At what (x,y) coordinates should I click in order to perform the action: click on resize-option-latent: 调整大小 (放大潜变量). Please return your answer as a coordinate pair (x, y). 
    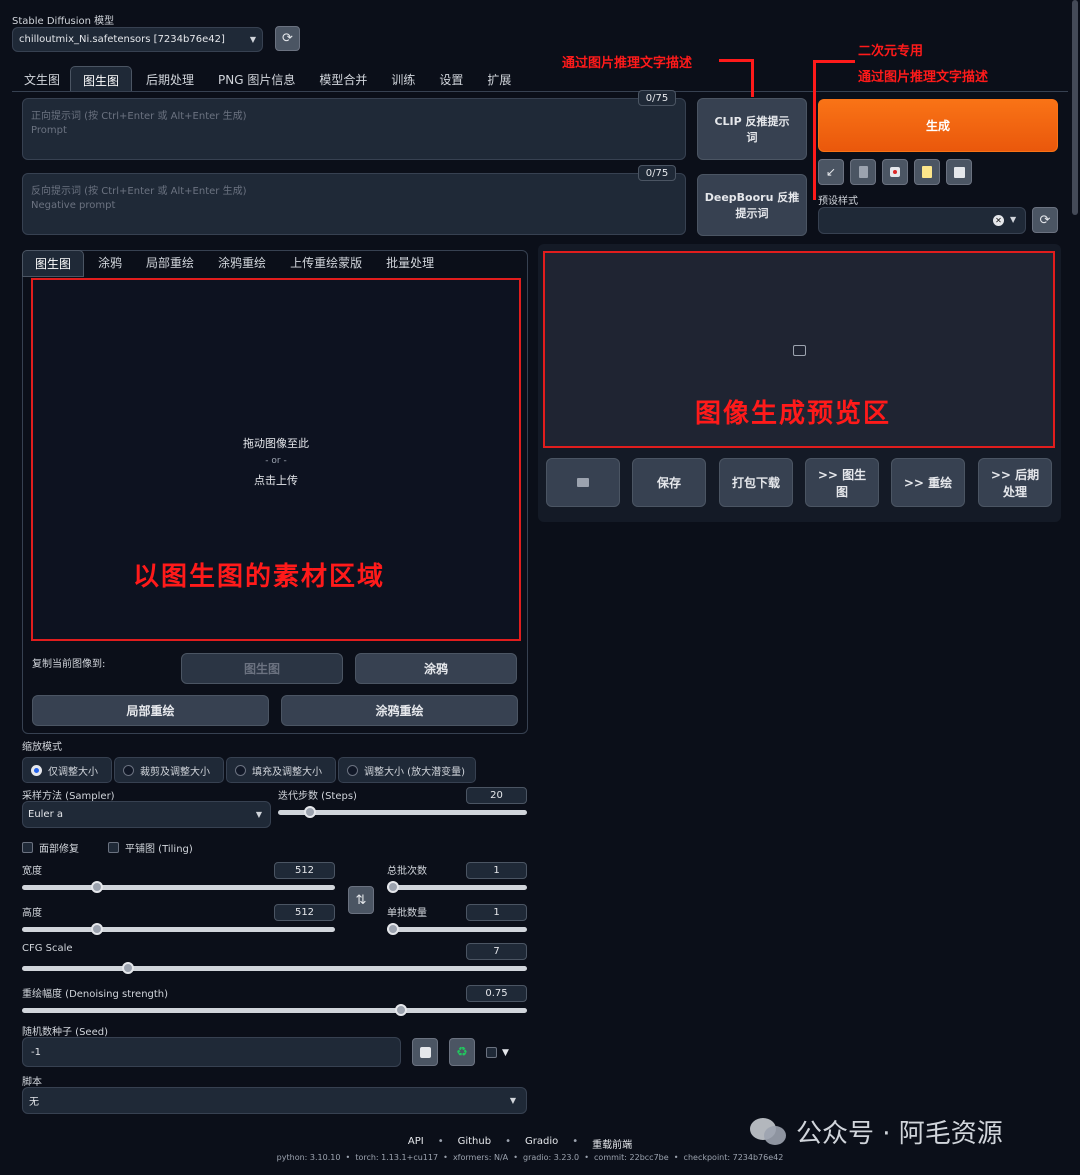
    Looking at the image, I should click on (407, 770).